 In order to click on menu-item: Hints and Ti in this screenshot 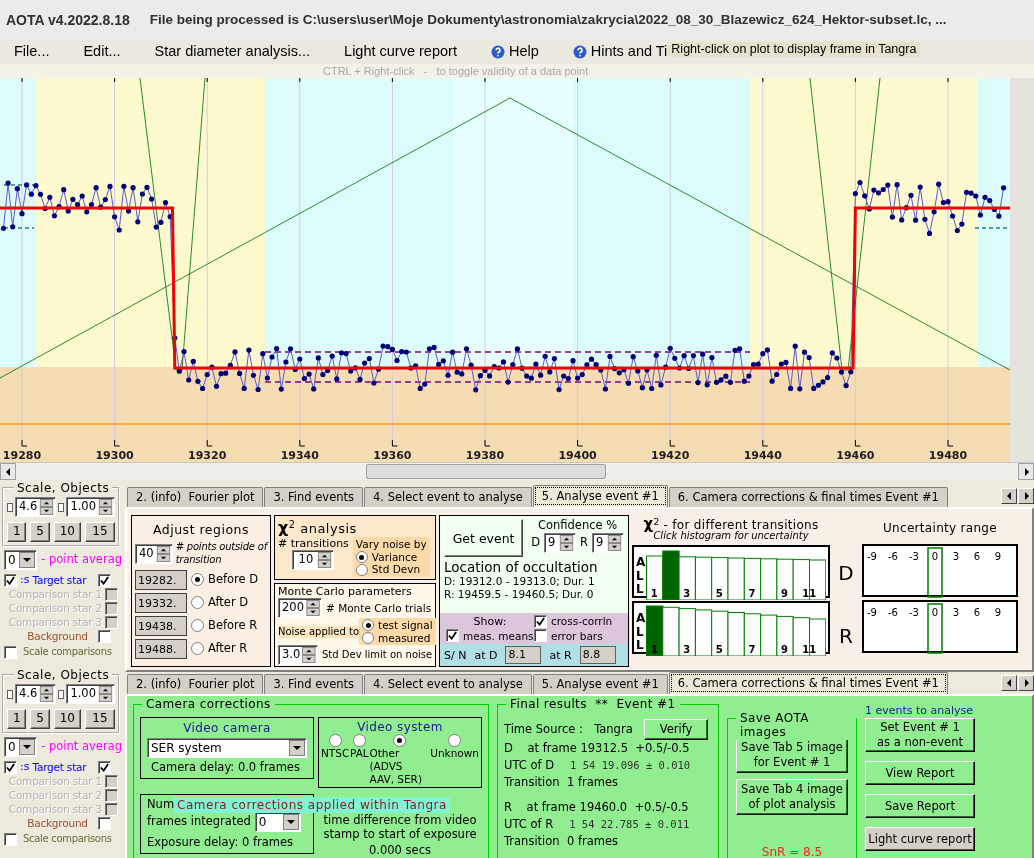, I will do `click(620, 52)`.